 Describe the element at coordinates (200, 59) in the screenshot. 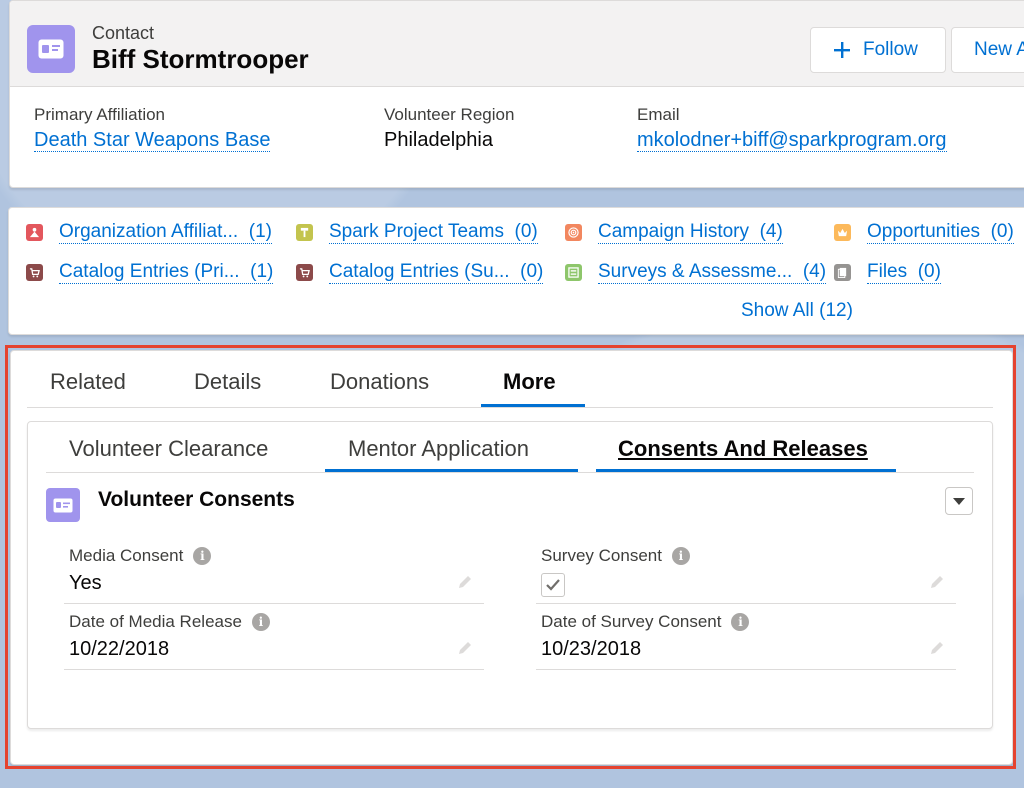

I see `record-name: Biff Stormtrooper` at that location.